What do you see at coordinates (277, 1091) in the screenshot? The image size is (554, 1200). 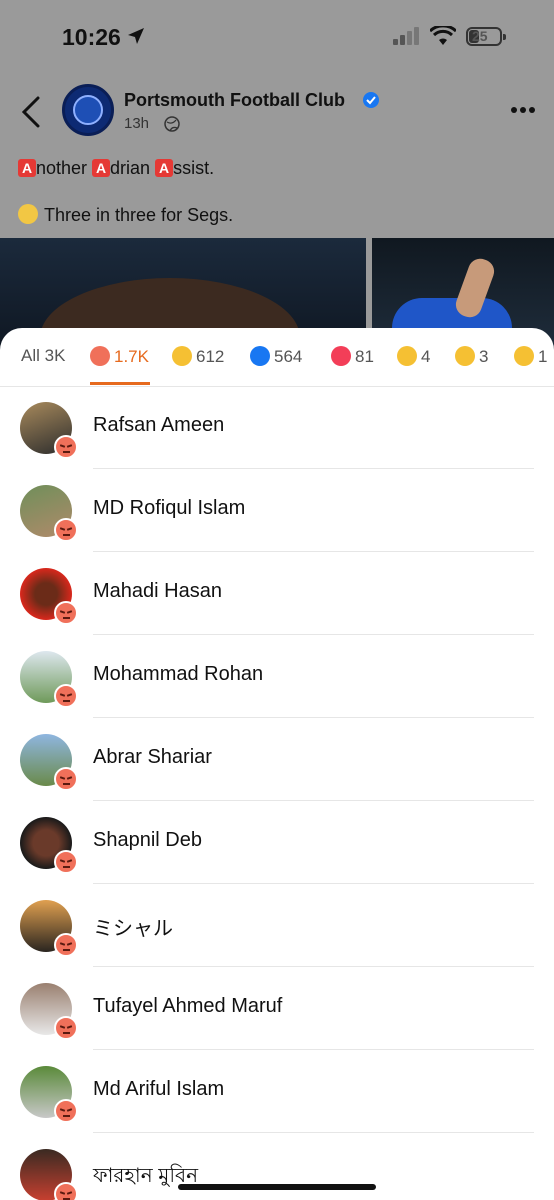 I see `list-item: Md Ariful Islam` at bounding box center [277, 1091].